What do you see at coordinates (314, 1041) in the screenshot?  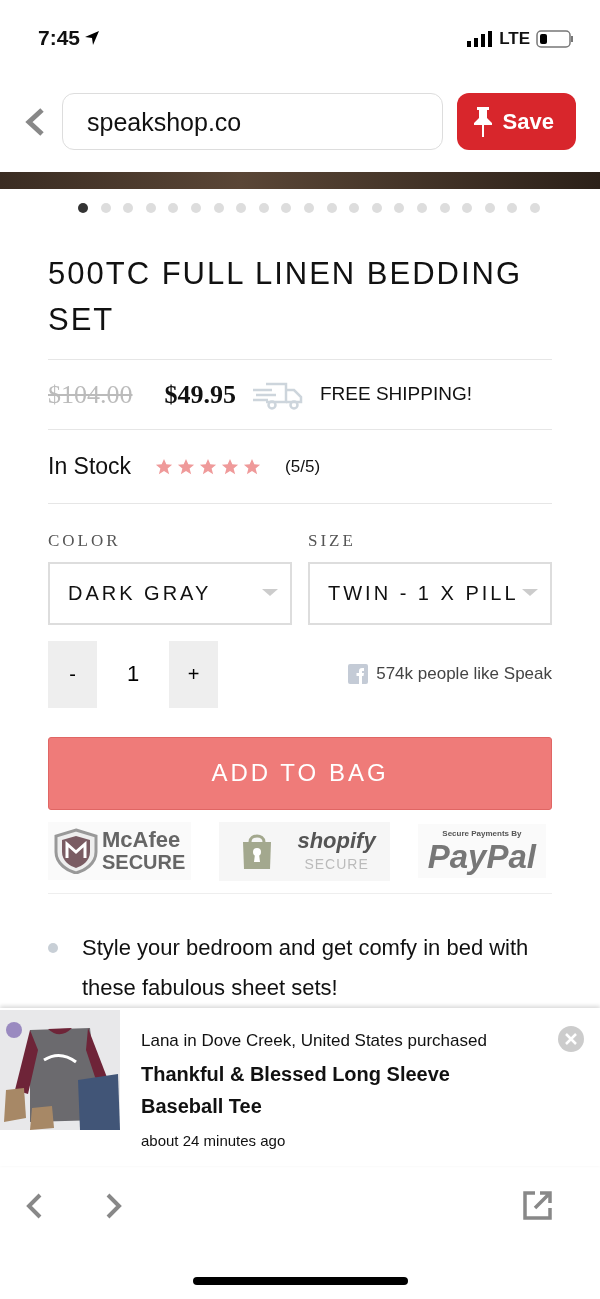 I see `notification-message: Lana in Dove Creek, United States purchased` at bounding box center [314, 1041].